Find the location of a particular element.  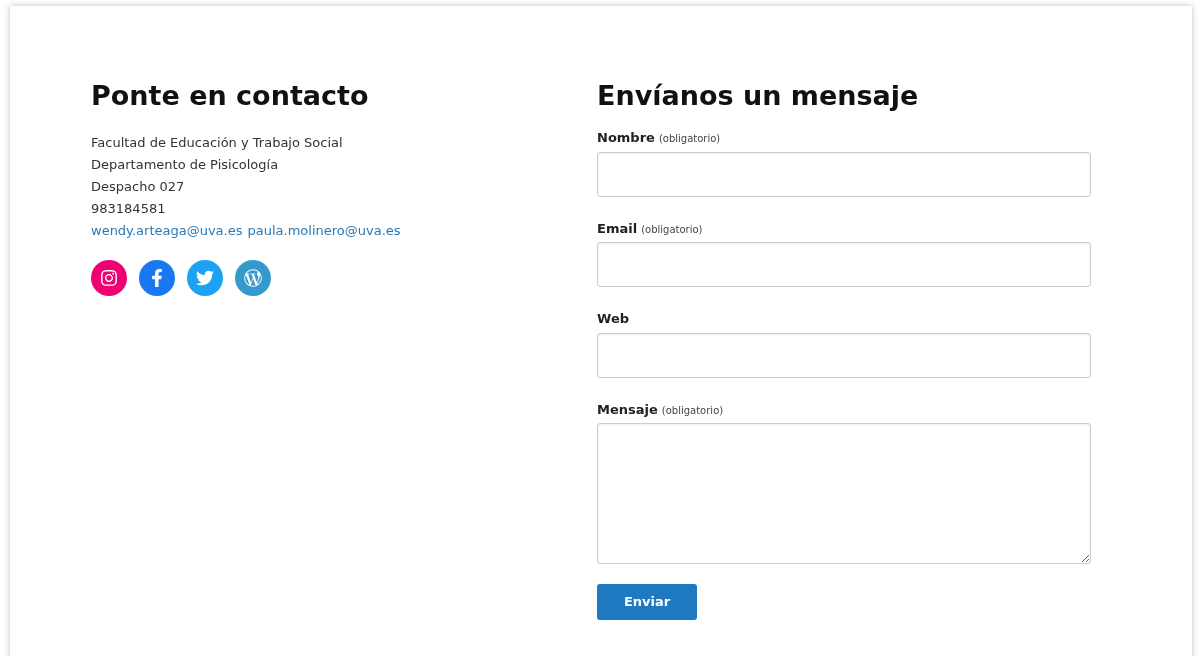

email-link: paula.molinero@uva.es is located at coordinates (324, 231).